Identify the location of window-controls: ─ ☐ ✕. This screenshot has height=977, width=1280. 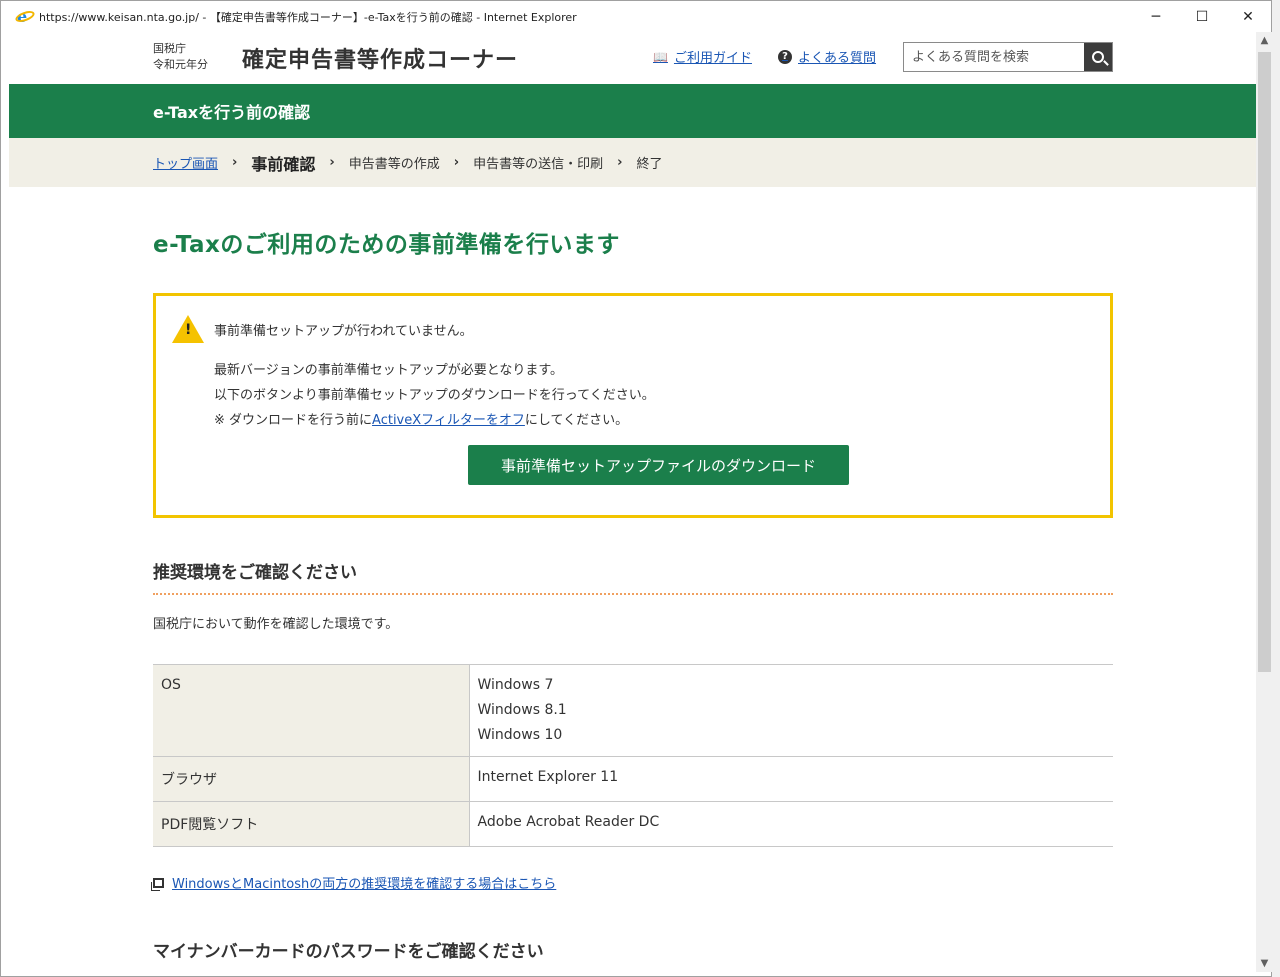
(1202, 16).